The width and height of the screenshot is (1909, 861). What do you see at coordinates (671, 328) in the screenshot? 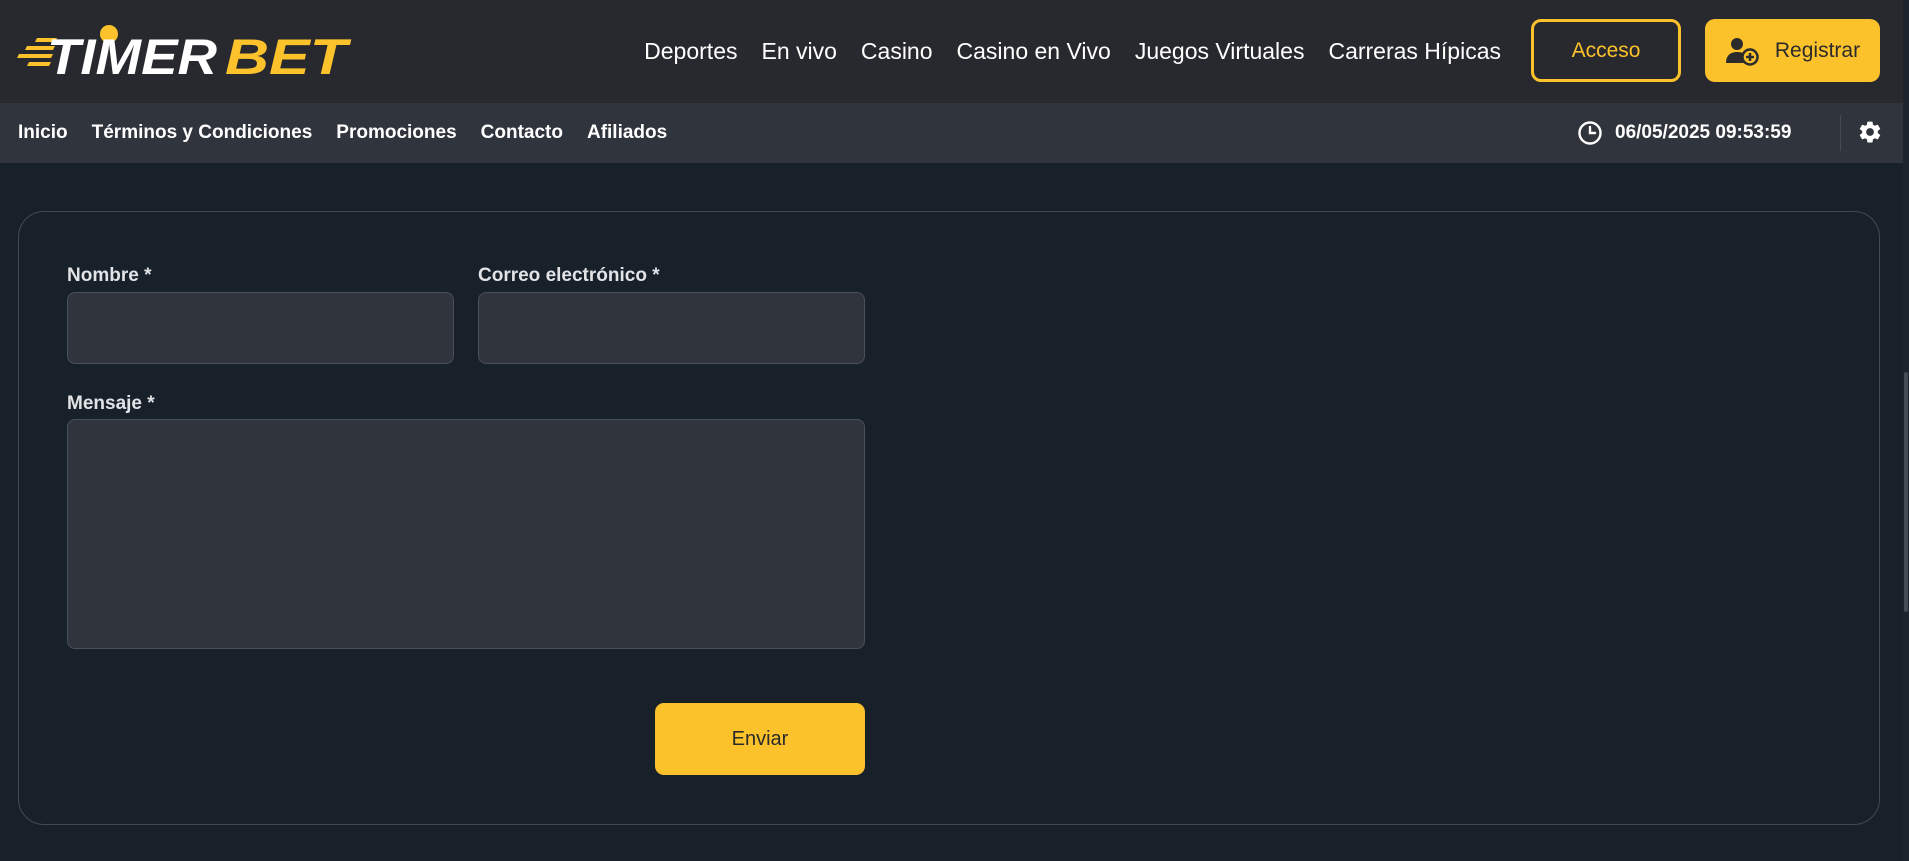
I see `email-input` at bounding box center [671, 328].